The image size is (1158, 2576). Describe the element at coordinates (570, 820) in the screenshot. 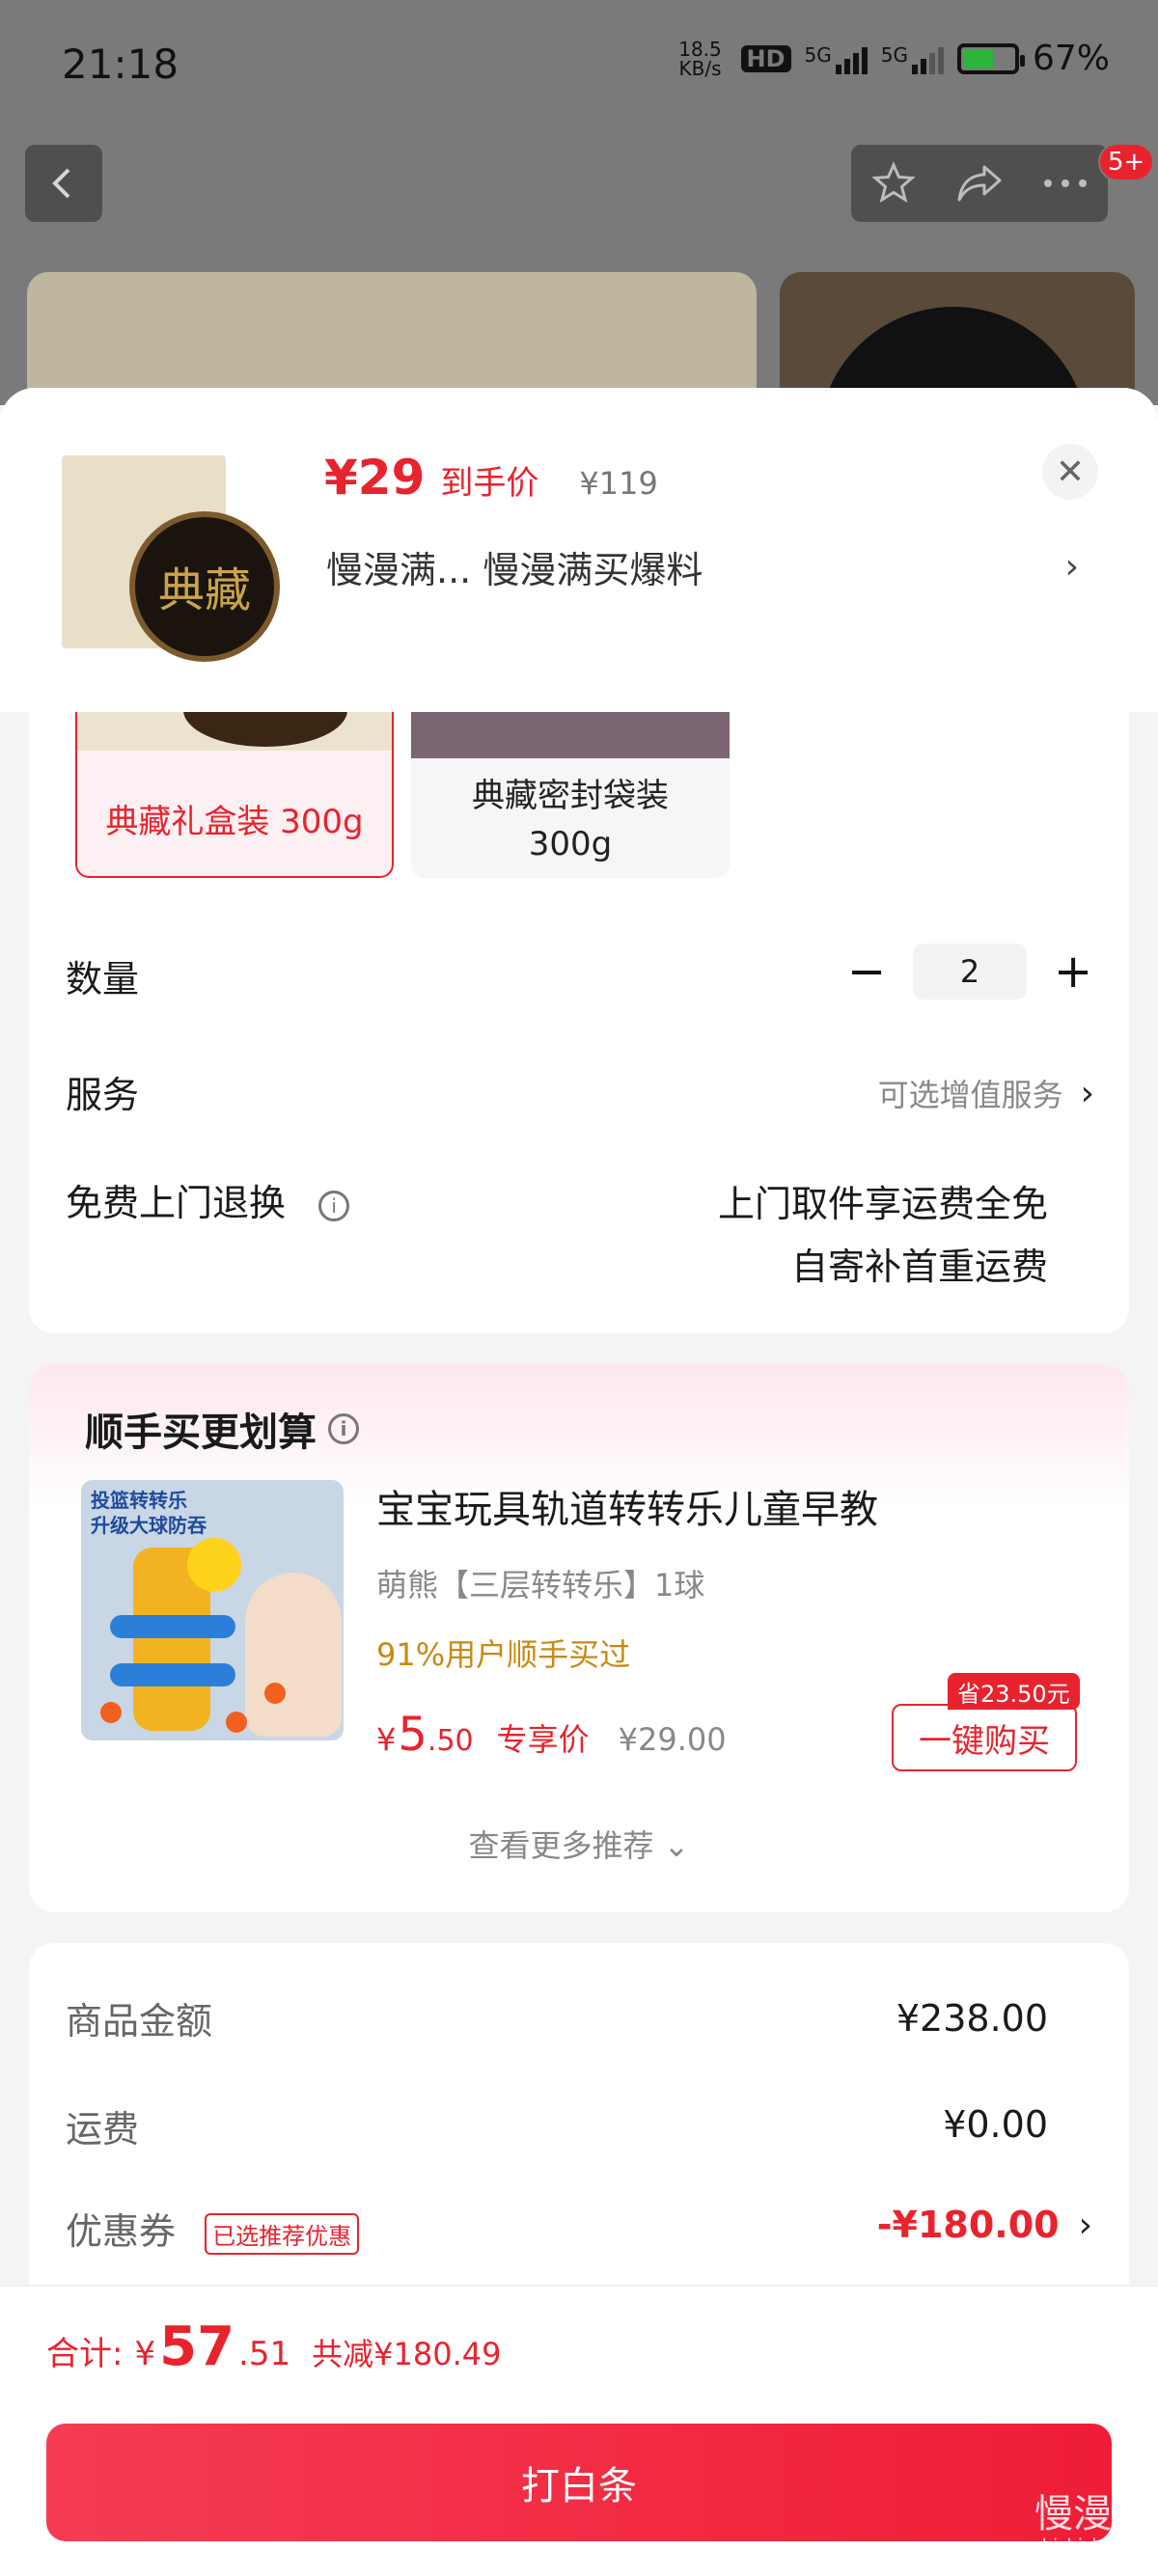

I see `option-label: 典藏密封袋装 300g` at that location.